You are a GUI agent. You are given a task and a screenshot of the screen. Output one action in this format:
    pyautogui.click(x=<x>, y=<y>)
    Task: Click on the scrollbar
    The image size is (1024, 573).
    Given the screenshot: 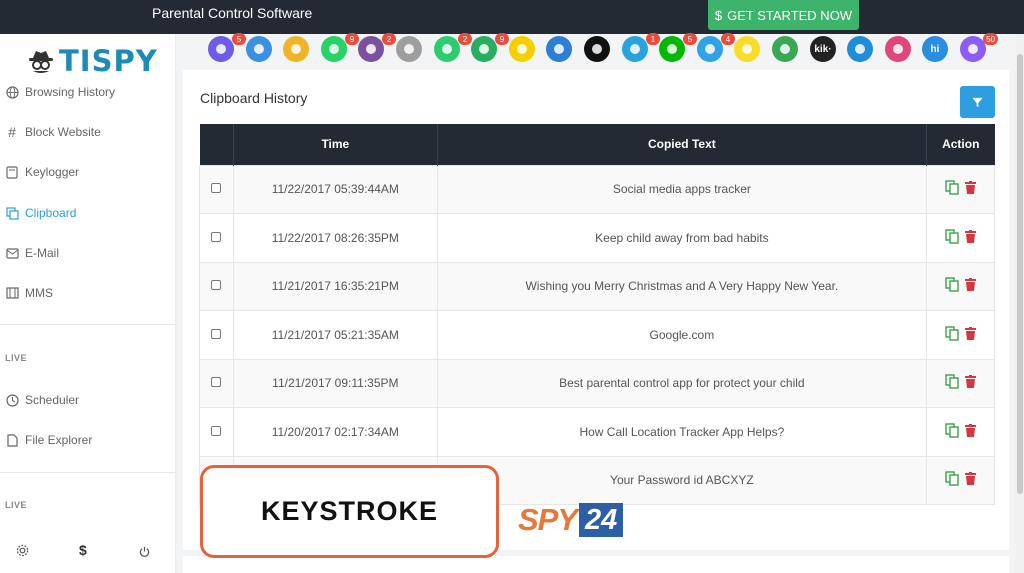 What is the action you would take?
    pyautogui.click(x=1020, y=303)
    